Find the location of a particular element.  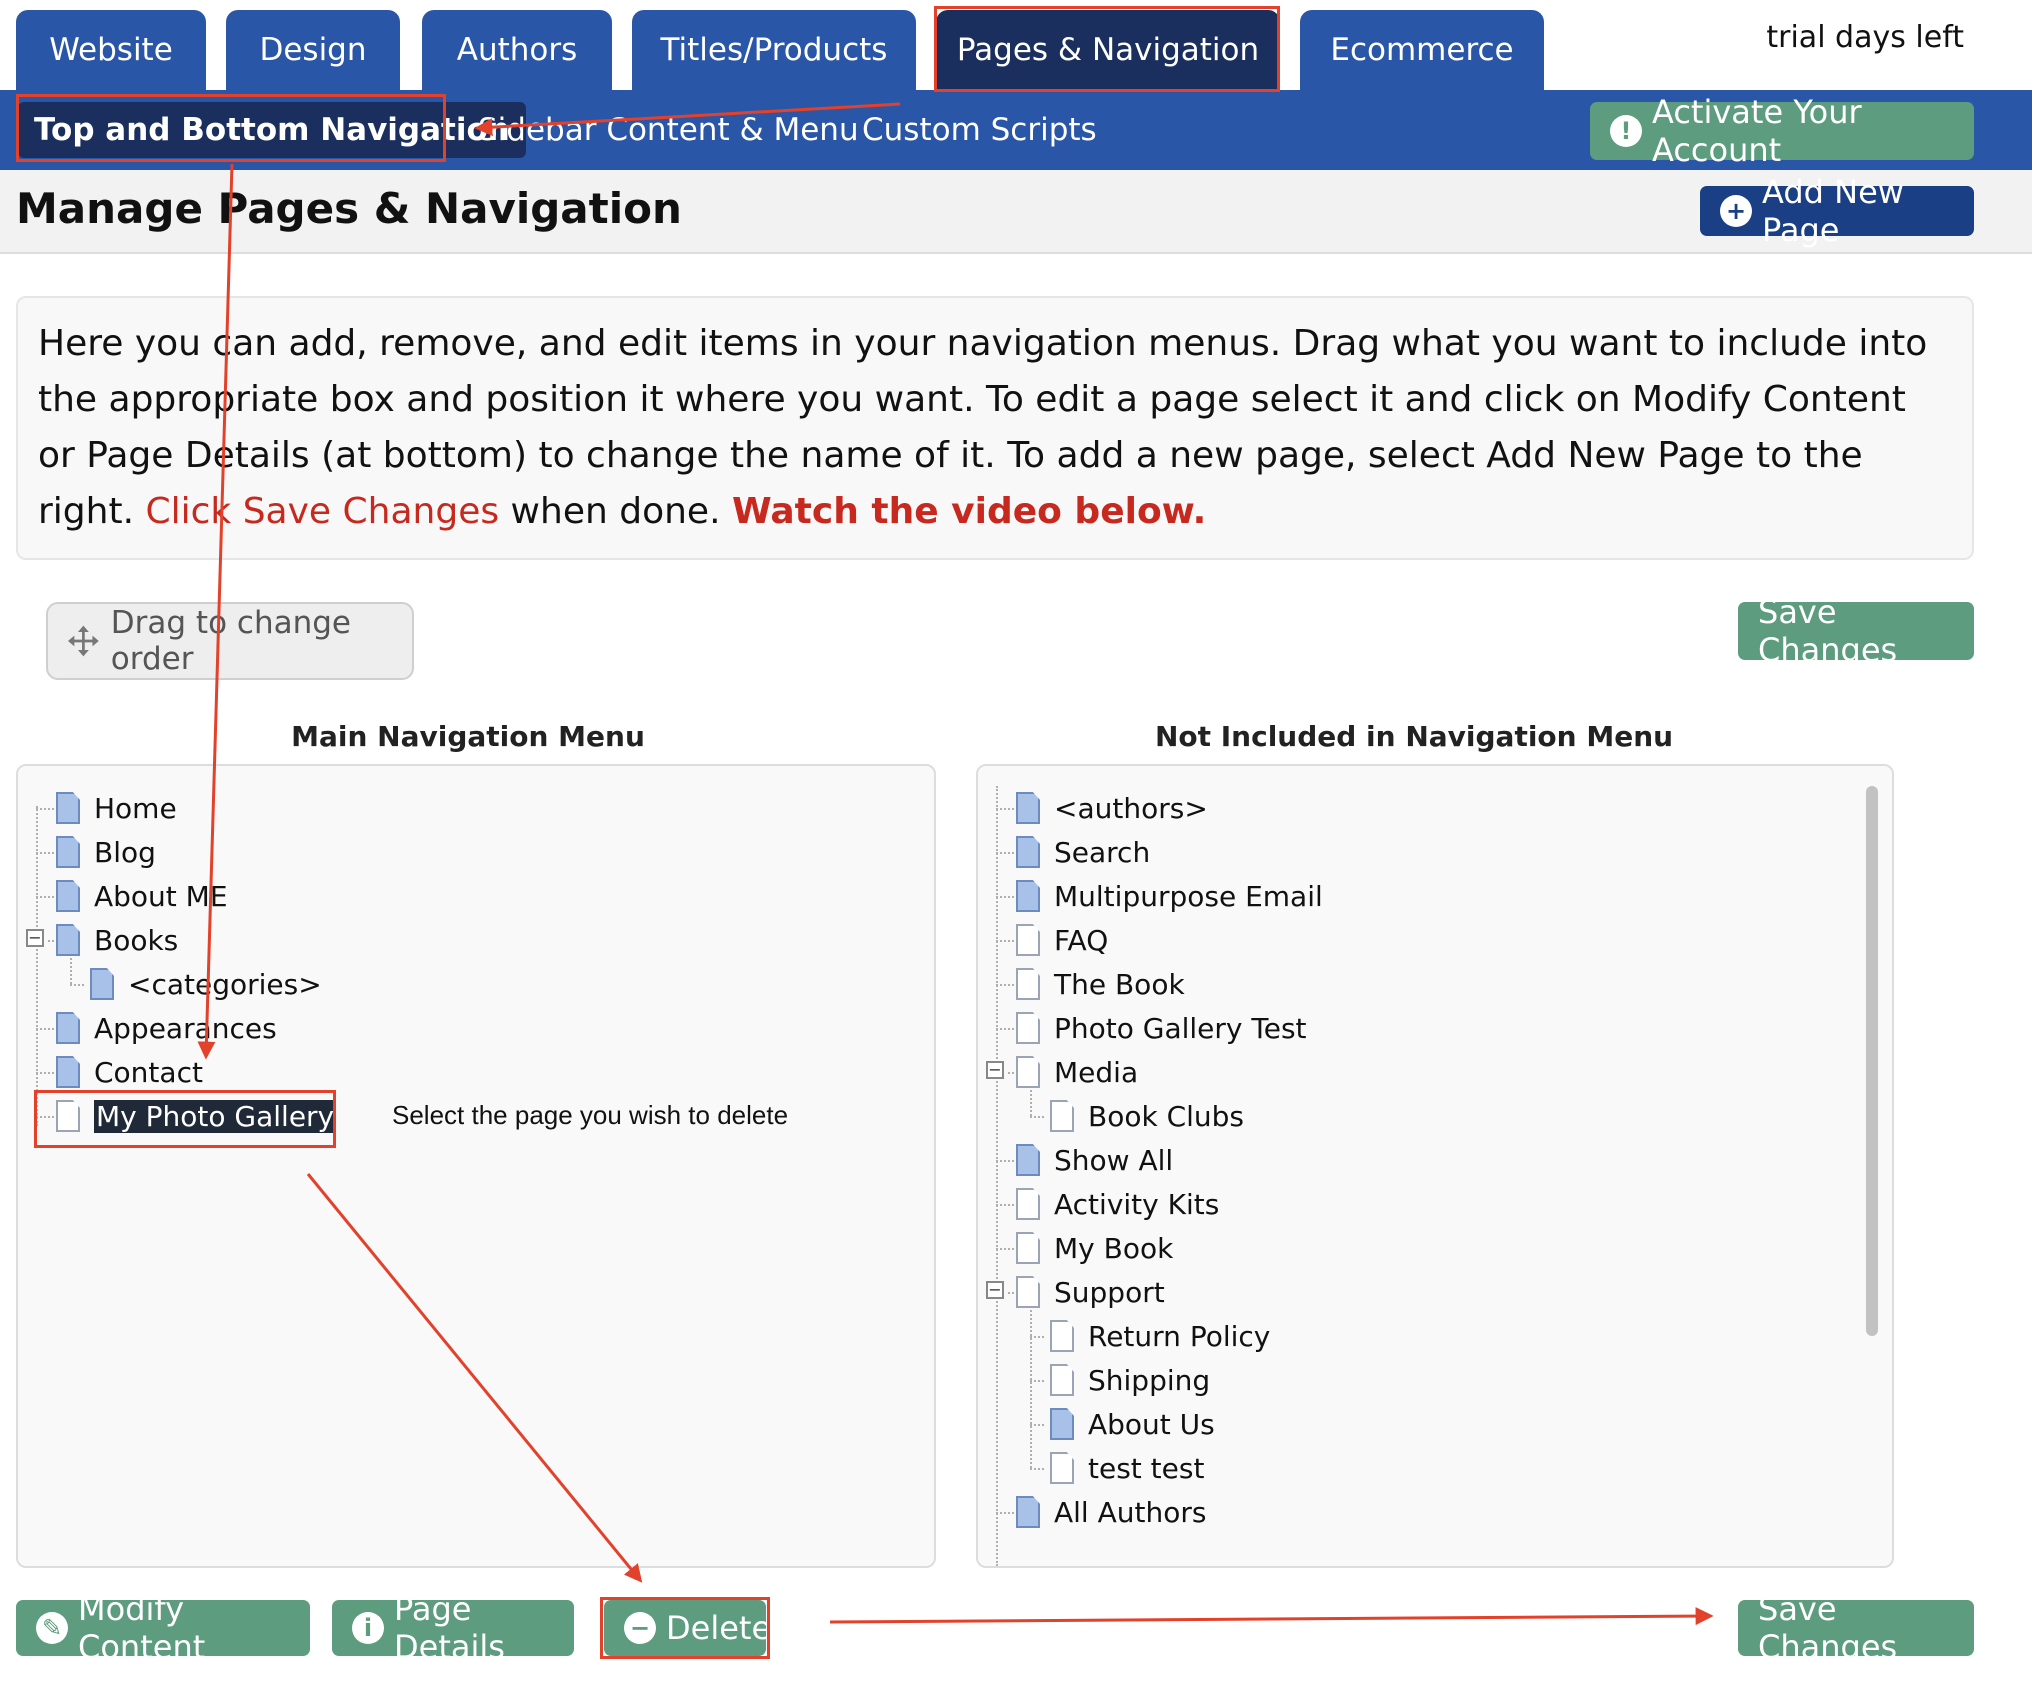

support-collapse-toggle: − is located at coordinates (995, 1290).